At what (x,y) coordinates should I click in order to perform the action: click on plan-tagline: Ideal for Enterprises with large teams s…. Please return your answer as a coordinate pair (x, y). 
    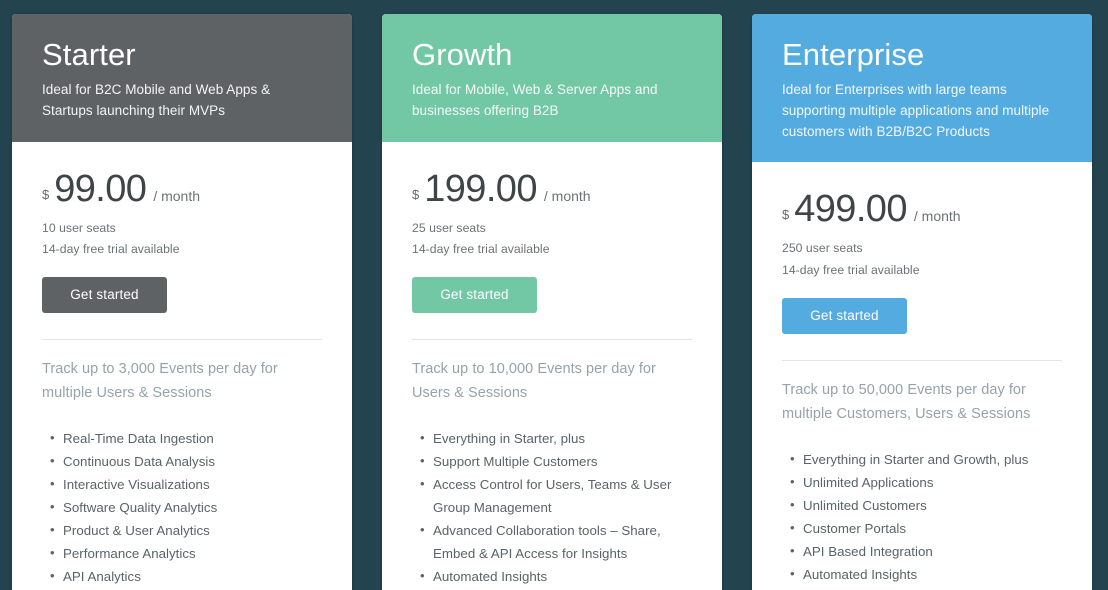
    Looking at the image, I should click on (916, 110).